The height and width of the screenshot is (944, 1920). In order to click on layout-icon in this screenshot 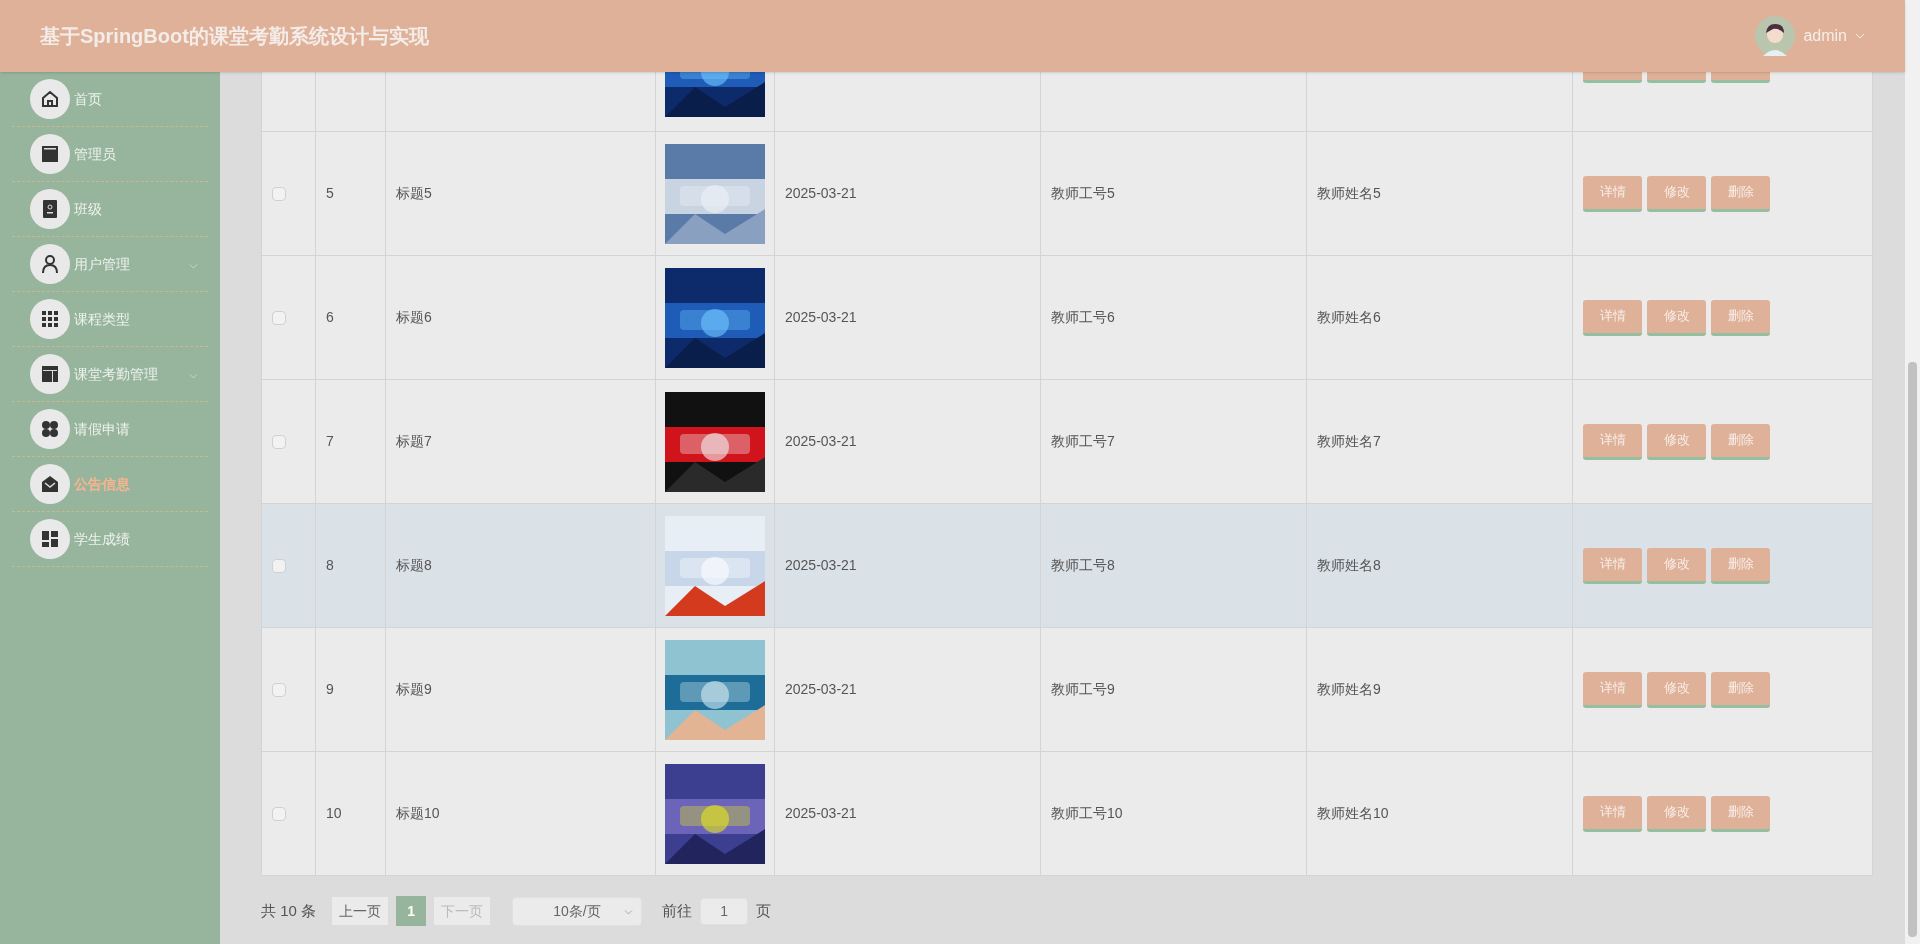, I will do `click(50, 374)`.